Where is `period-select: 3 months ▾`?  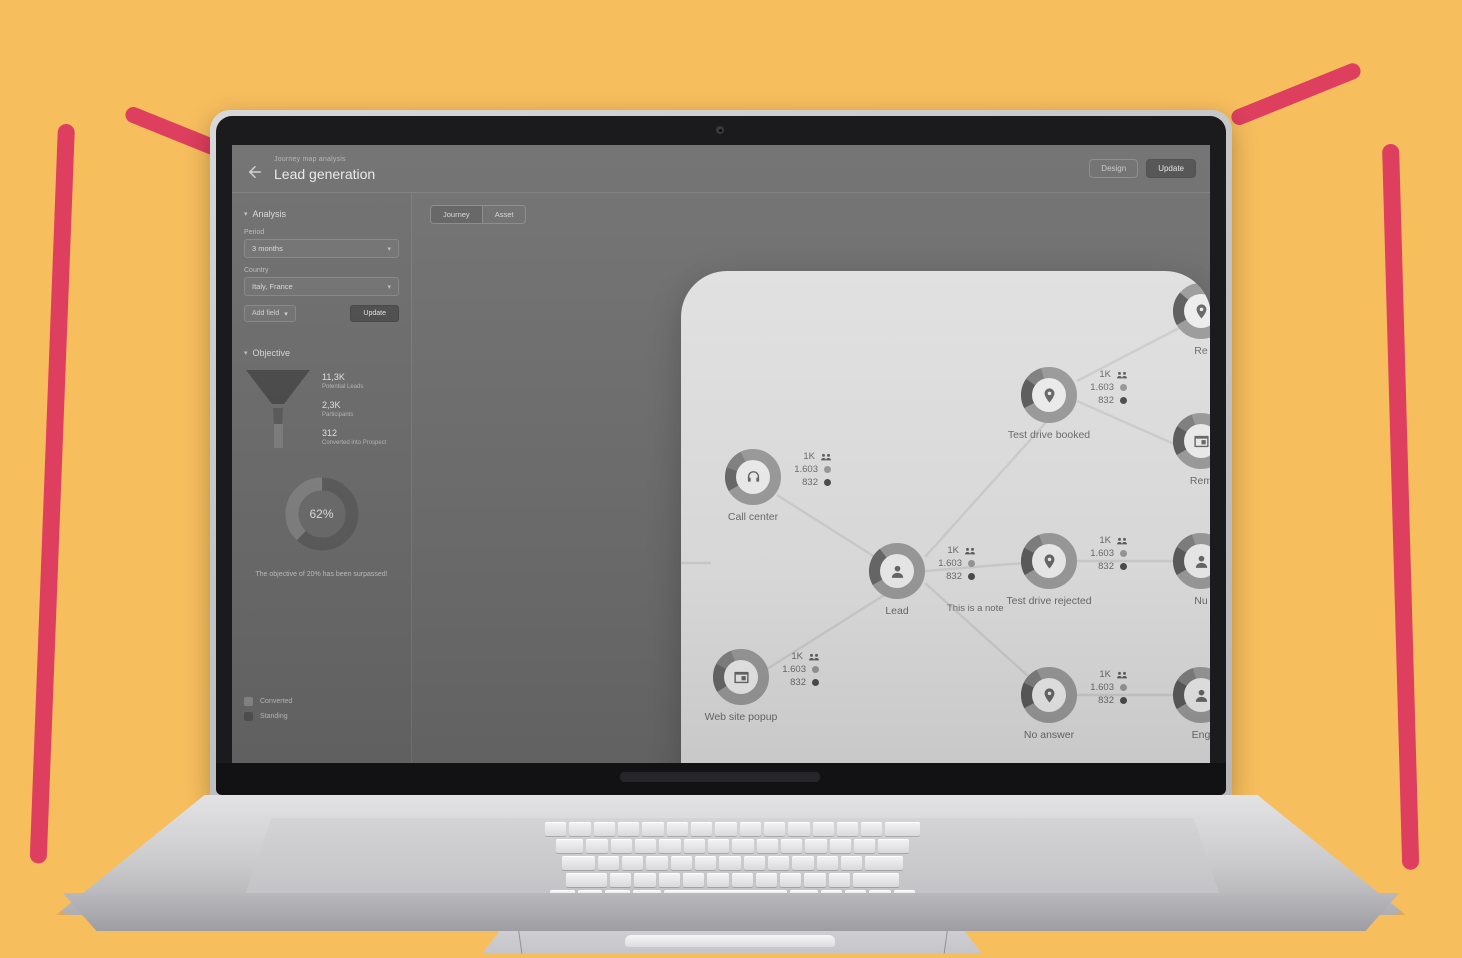
period-select: 3 months ▾ is located at coordinates (321, 248).